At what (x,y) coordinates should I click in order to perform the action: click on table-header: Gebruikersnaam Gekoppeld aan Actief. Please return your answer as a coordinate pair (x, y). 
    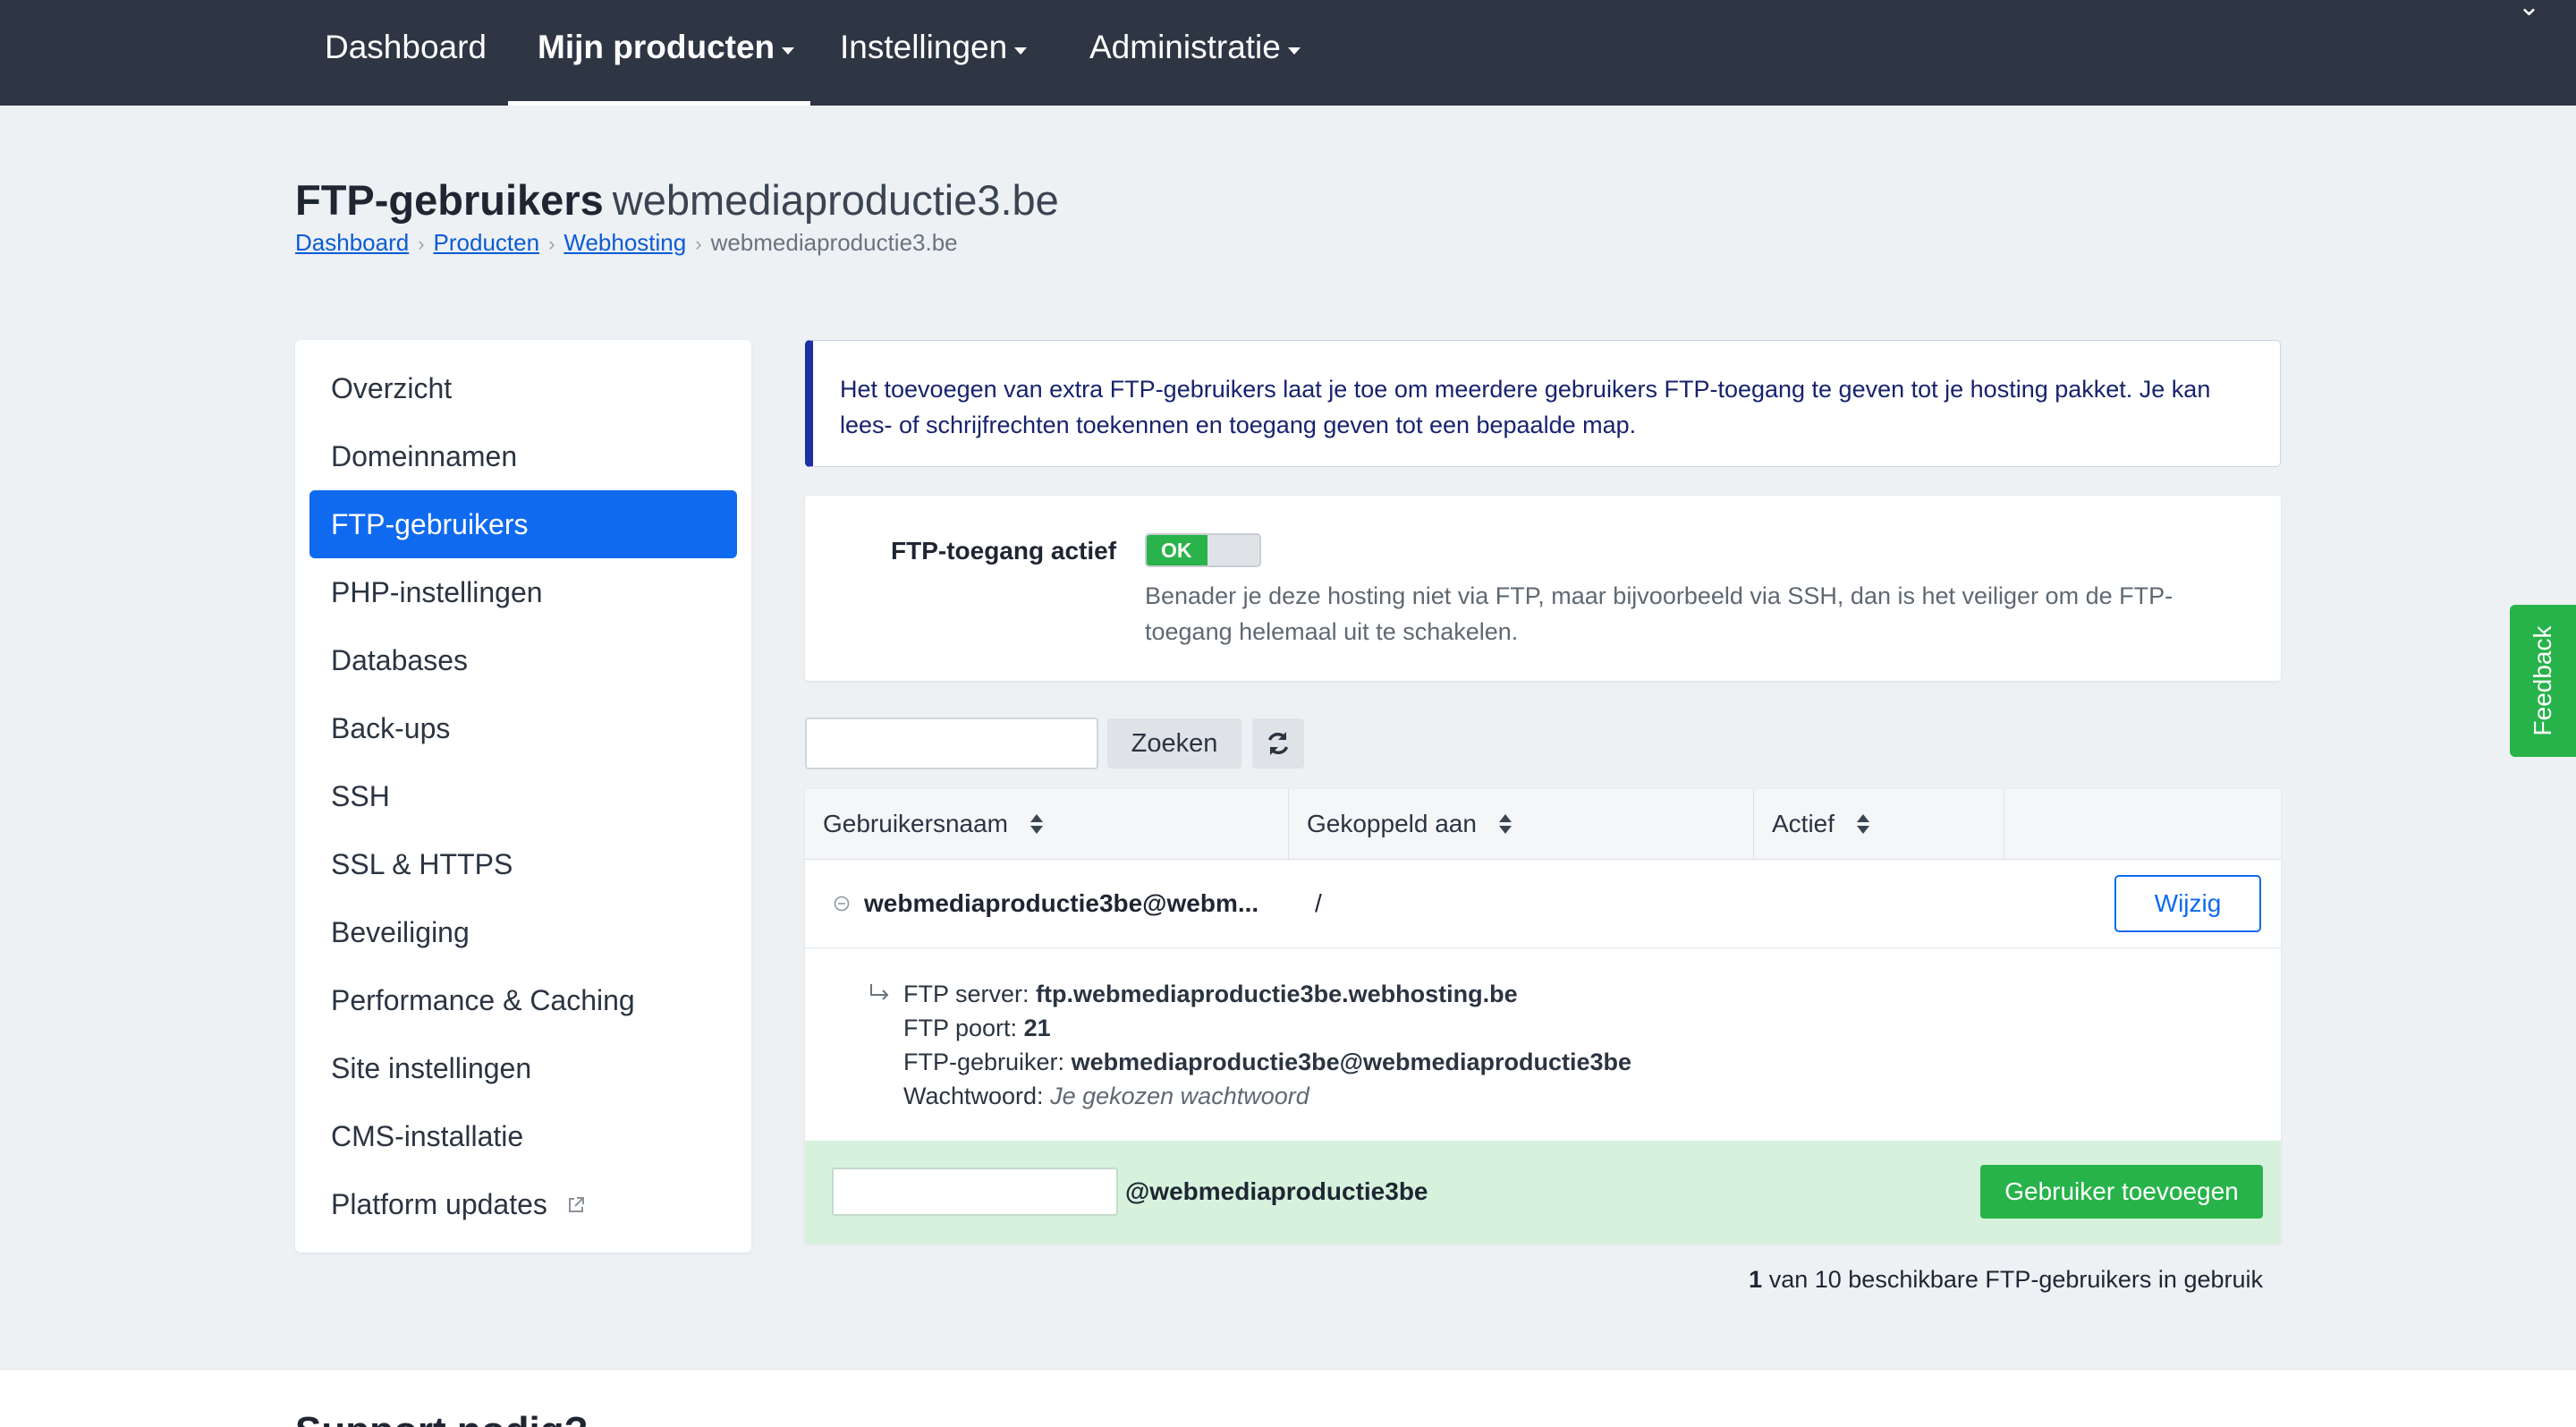
    Looking at the image, I should click on (1543, 824).